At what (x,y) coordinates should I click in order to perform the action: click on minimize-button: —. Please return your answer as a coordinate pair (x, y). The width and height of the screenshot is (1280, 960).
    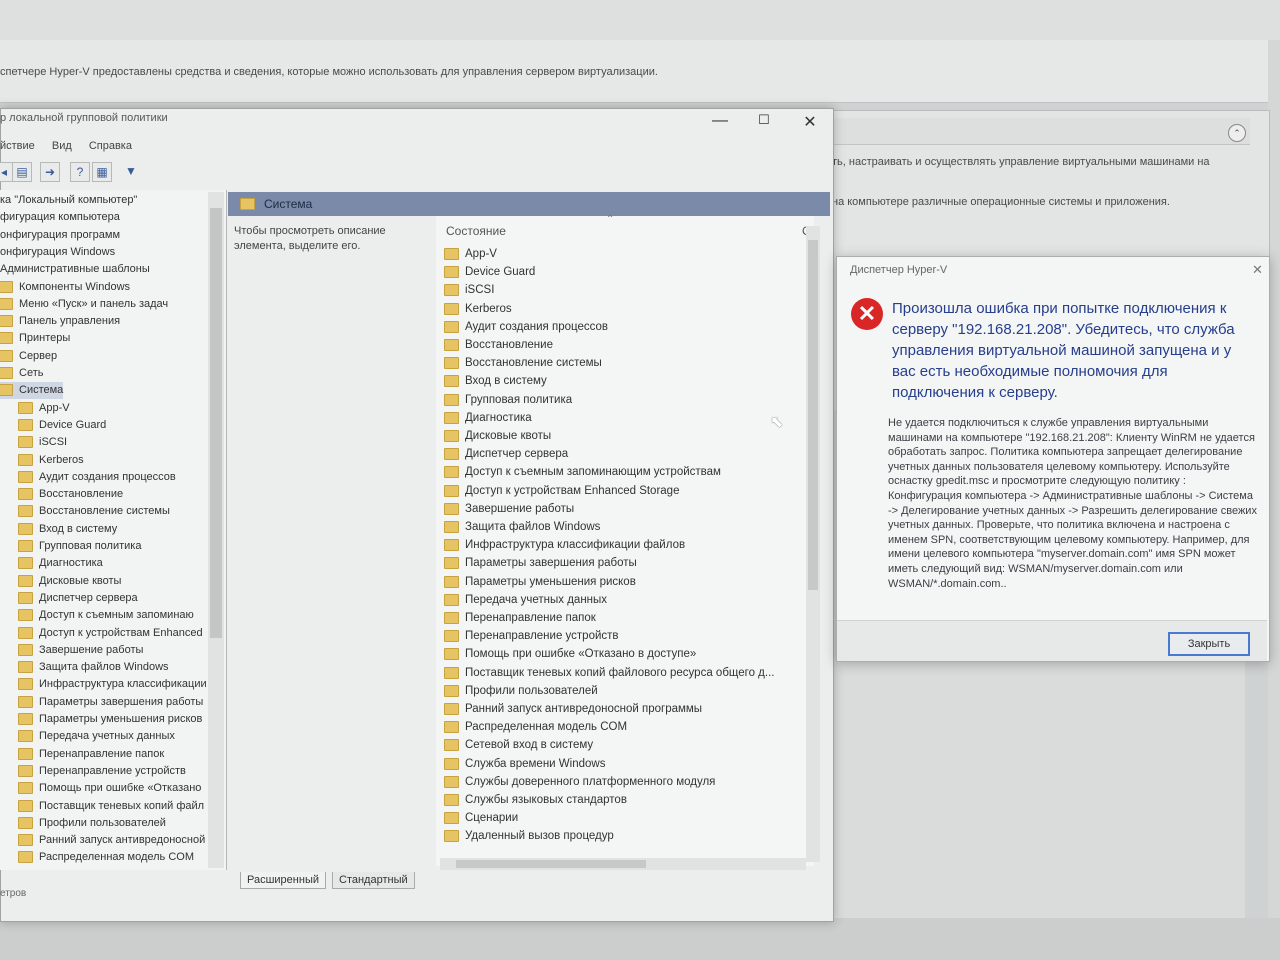
    Looking at the image, I should click on (720, 124).